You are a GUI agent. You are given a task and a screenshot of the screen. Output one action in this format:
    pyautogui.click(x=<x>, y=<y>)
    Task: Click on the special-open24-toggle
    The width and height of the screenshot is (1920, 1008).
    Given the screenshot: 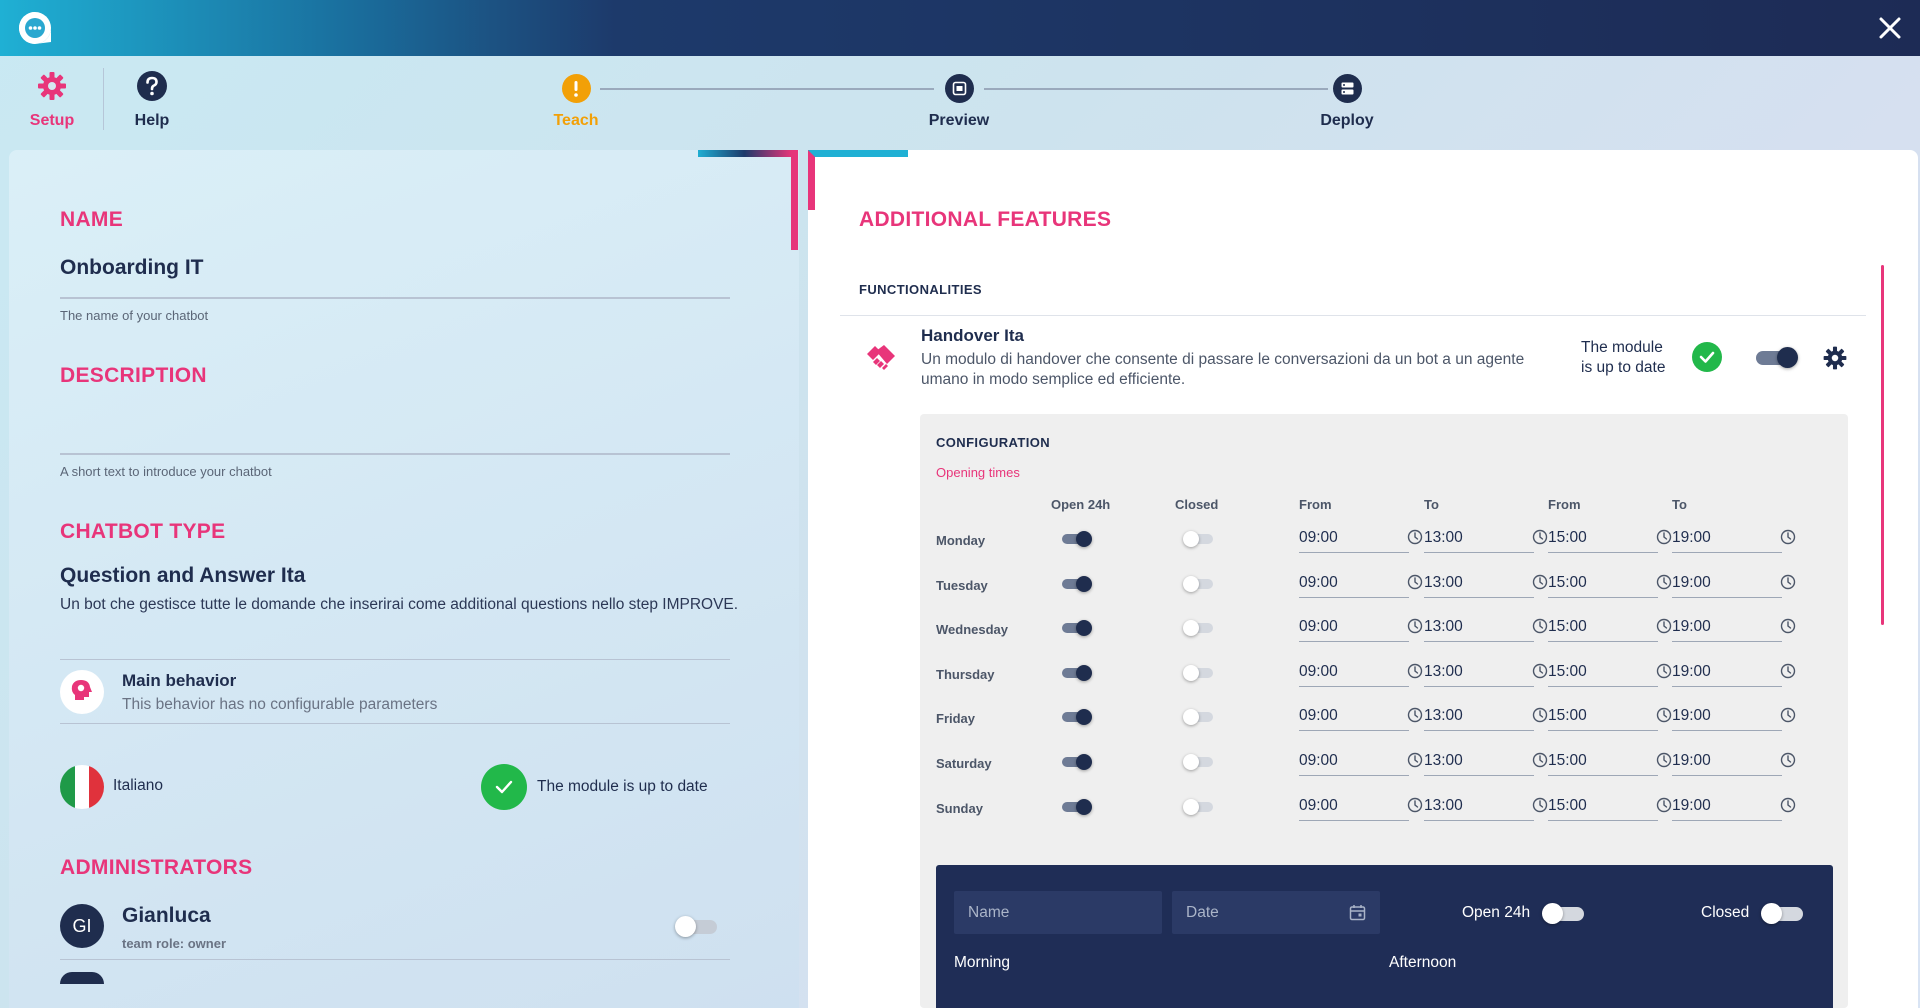 What is the action you would take?
    pyautogui.click(x=1564, y=913)
    